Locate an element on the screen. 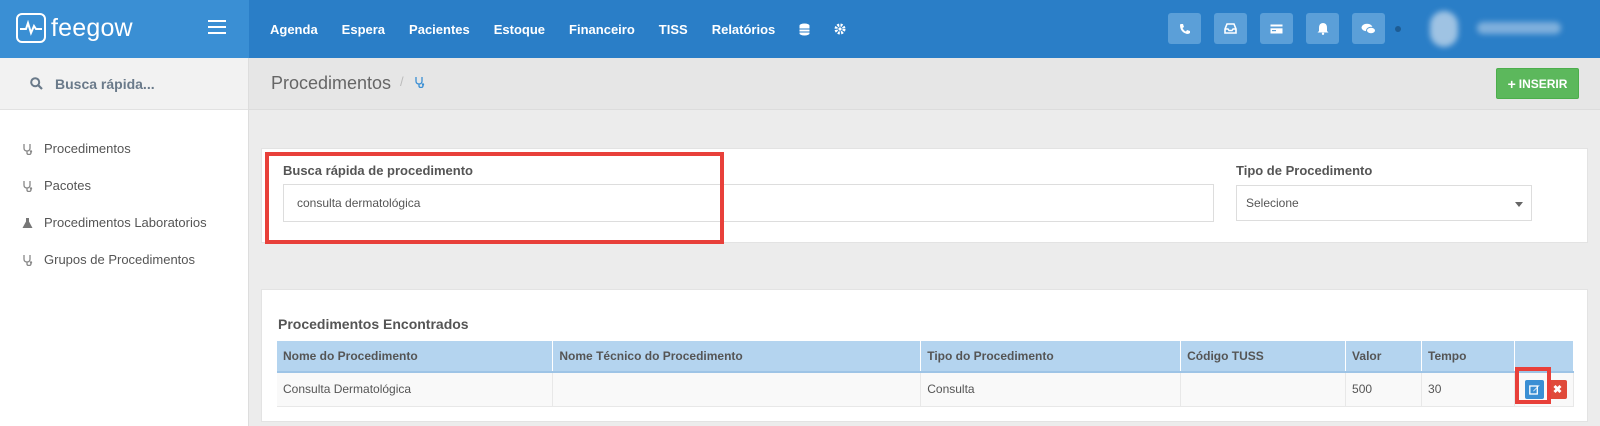  col-valor: Valor is located at coordinates (1384, 357).